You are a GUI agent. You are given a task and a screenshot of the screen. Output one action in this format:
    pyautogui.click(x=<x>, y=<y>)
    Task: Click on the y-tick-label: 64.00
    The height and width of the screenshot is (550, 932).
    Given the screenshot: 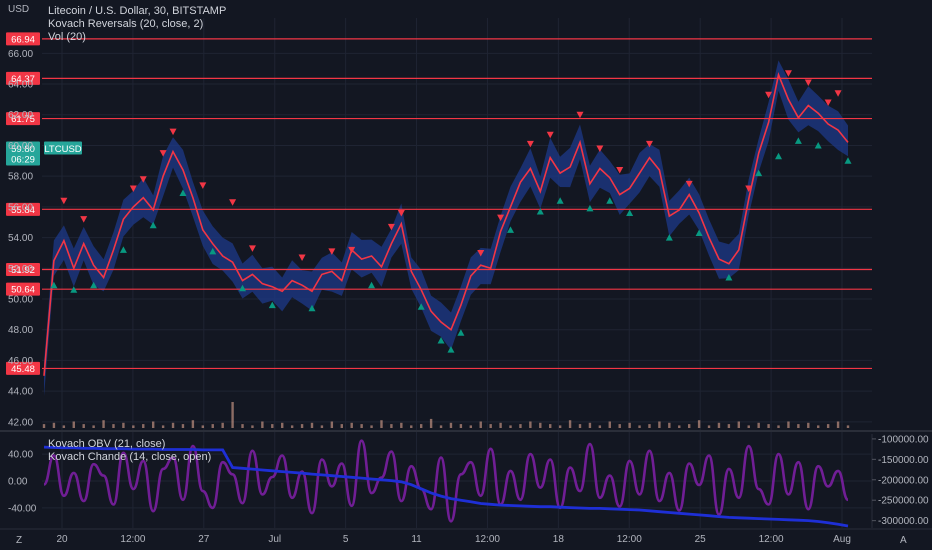 What is the action you would take?
    pyautogui.click(x=20, y=85)
    